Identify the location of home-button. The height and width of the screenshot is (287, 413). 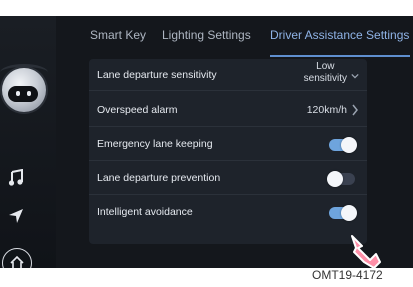
(17, 258).